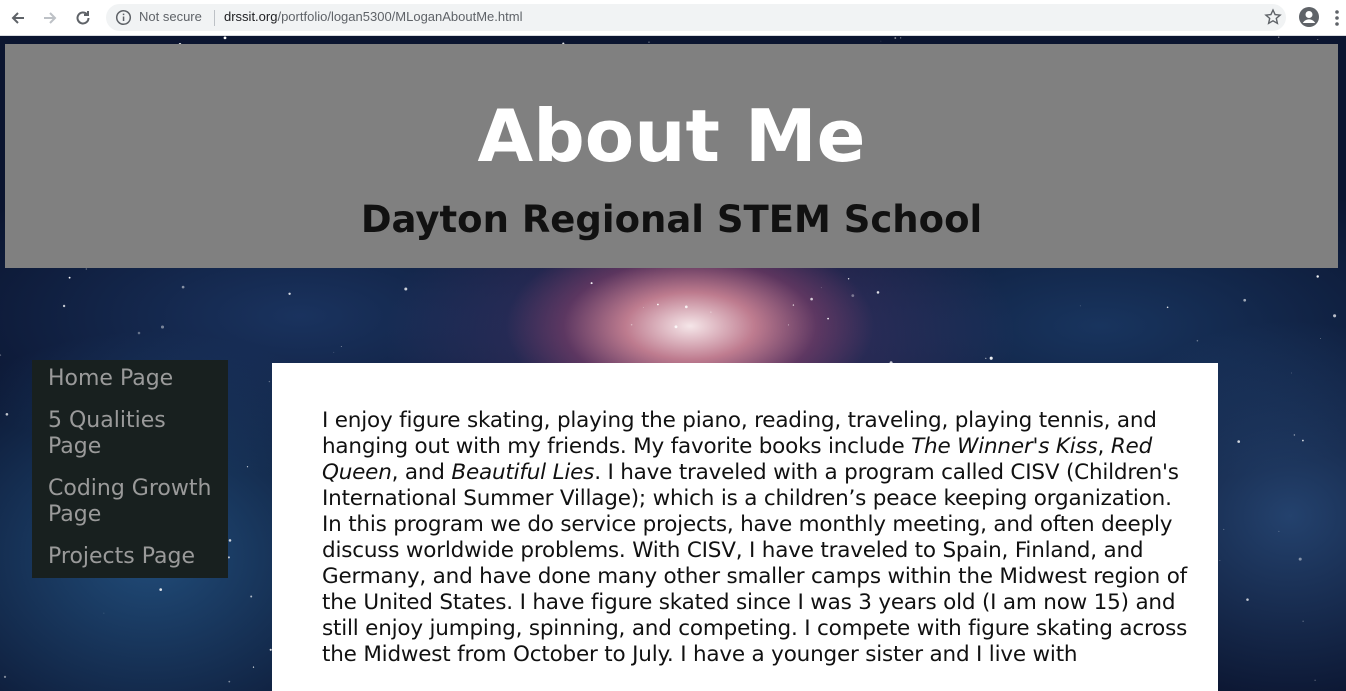  Describe the element at coordinates (83, 18) in the screenshot. I see `reload-icon` at that location.